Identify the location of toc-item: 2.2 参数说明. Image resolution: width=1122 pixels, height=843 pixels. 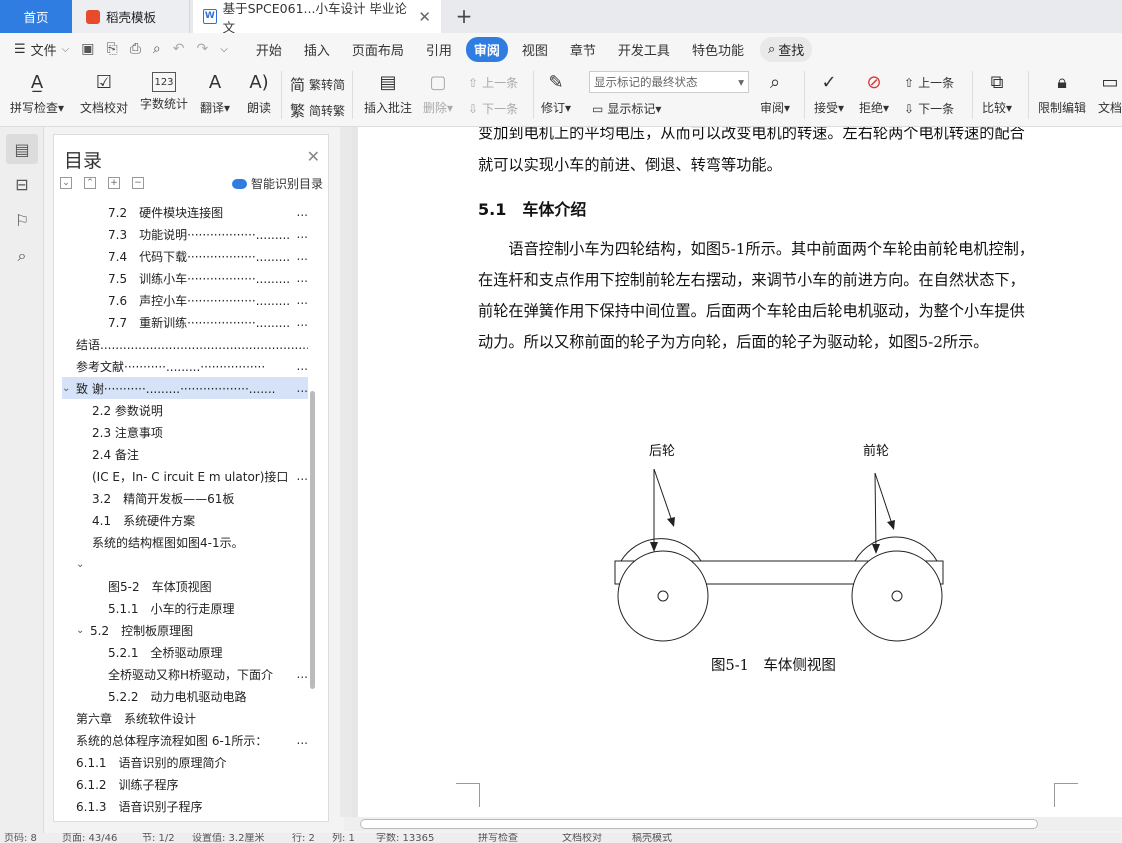
(185, 410).